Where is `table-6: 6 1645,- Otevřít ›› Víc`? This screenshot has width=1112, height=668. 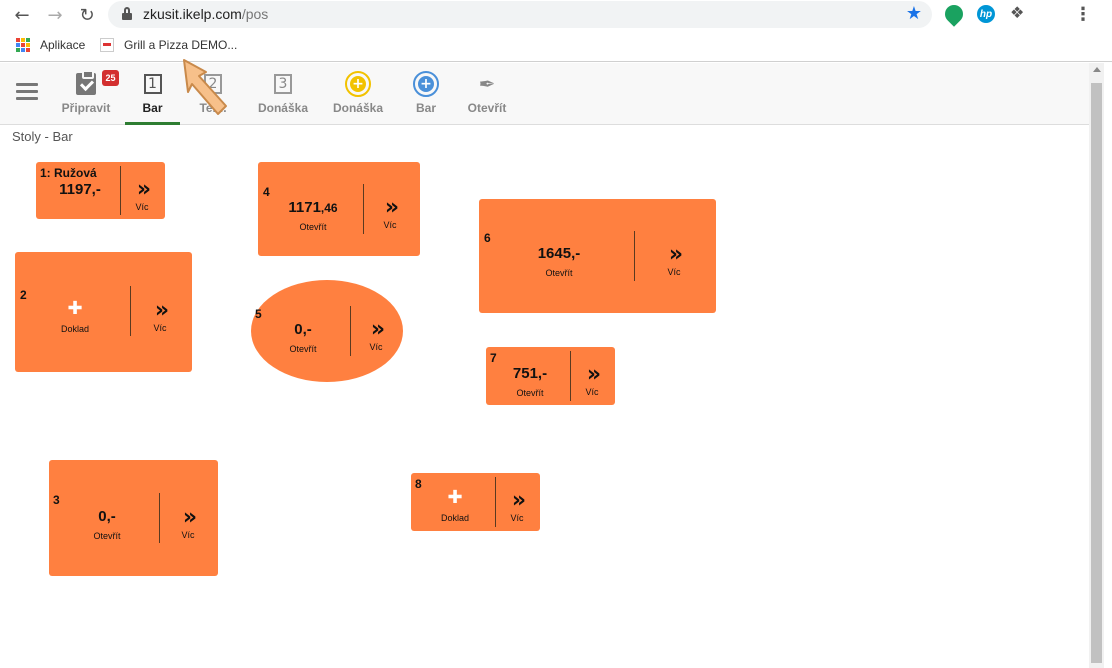 table-6: 6 1645,- Otevřít ›› Víc is located at coordinates (597, 256).